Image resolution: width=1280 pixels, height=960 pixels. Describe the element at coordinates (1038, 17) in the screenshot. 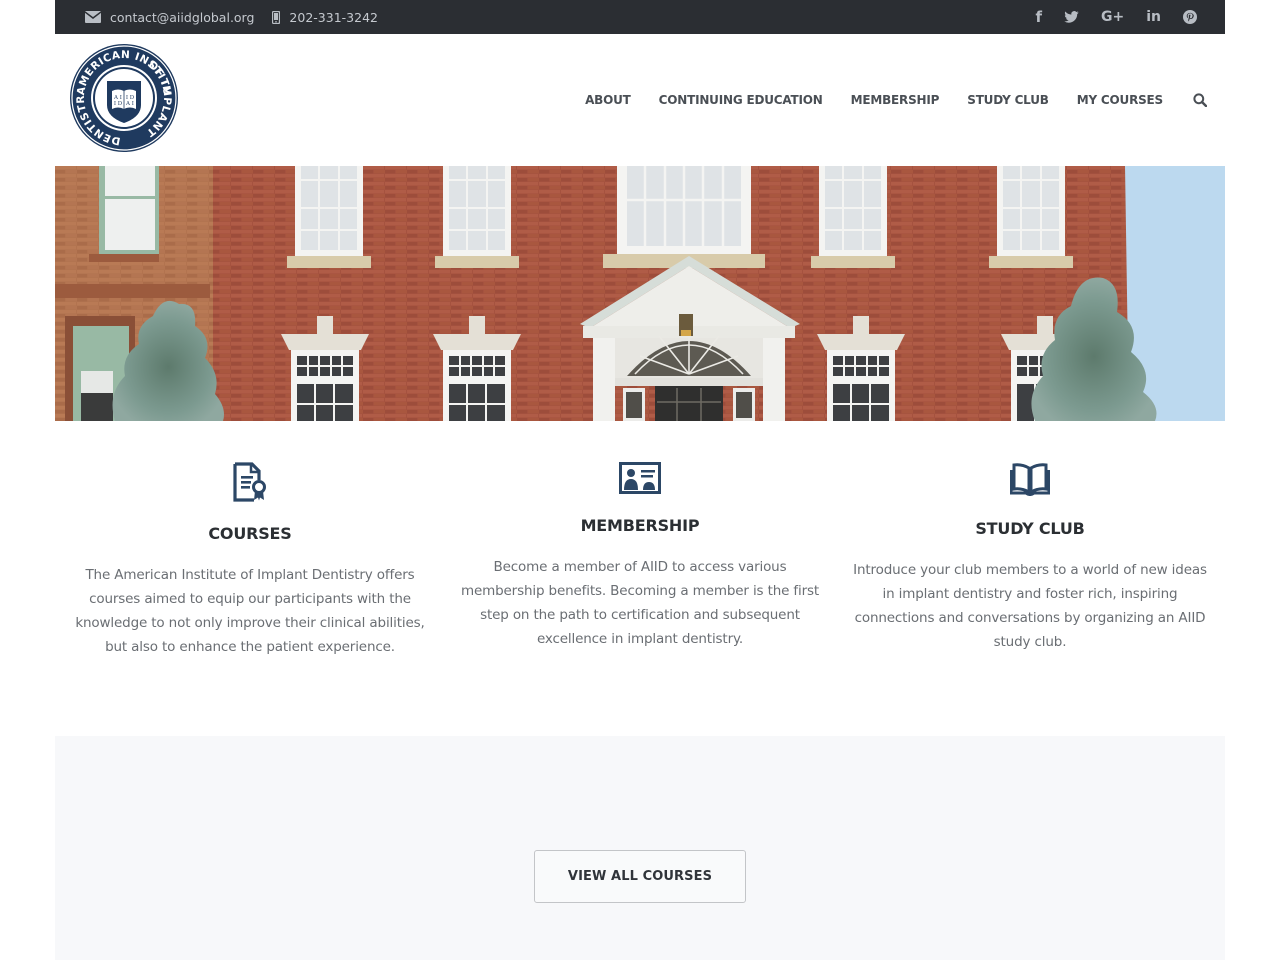

I see `facebook-icon: f` at that location.